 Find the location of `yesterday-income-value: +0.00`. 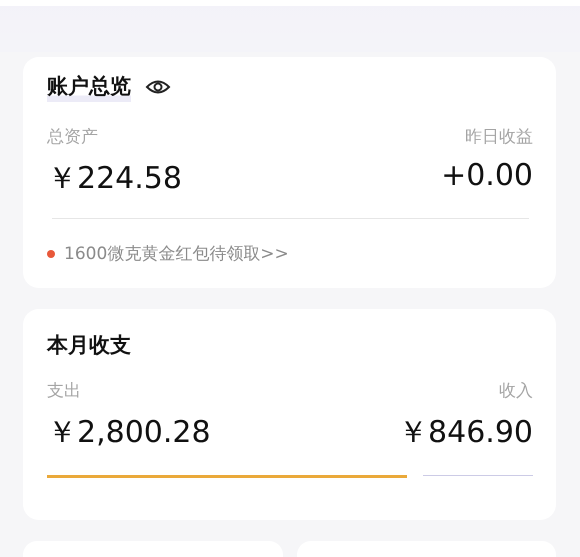

yesterday-income-value: +0.00 is located at coordinates (487, 176).